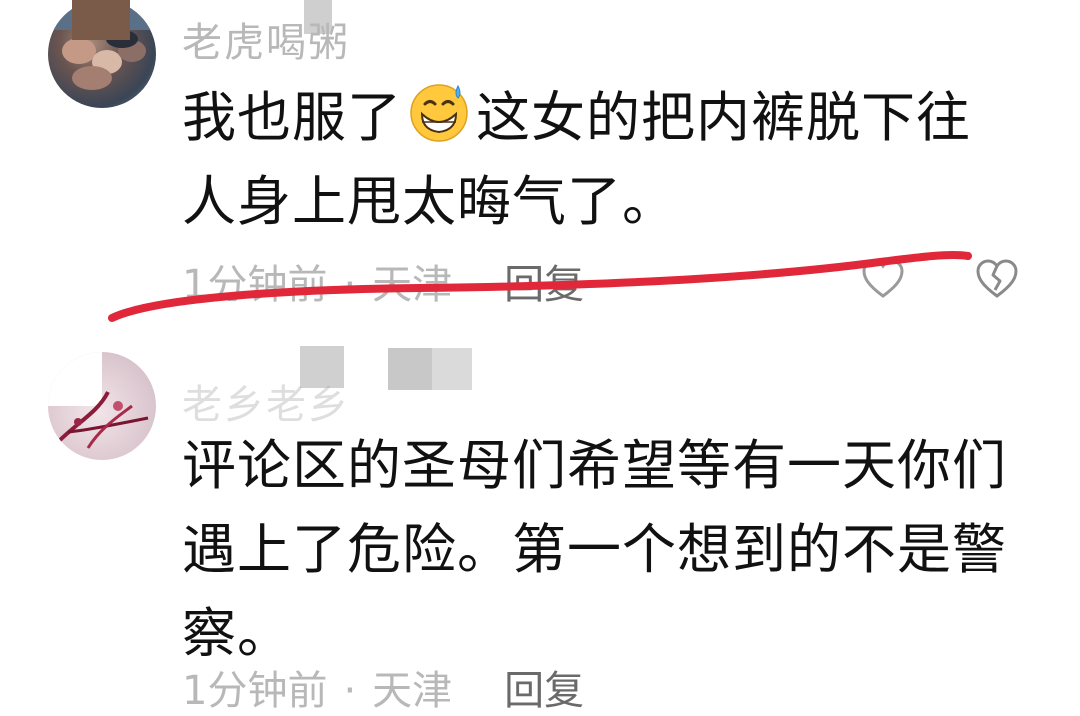  Describe the element at coordinates (266, 39) in the screenshot. I see `username: 老虎喝粥` at that location.